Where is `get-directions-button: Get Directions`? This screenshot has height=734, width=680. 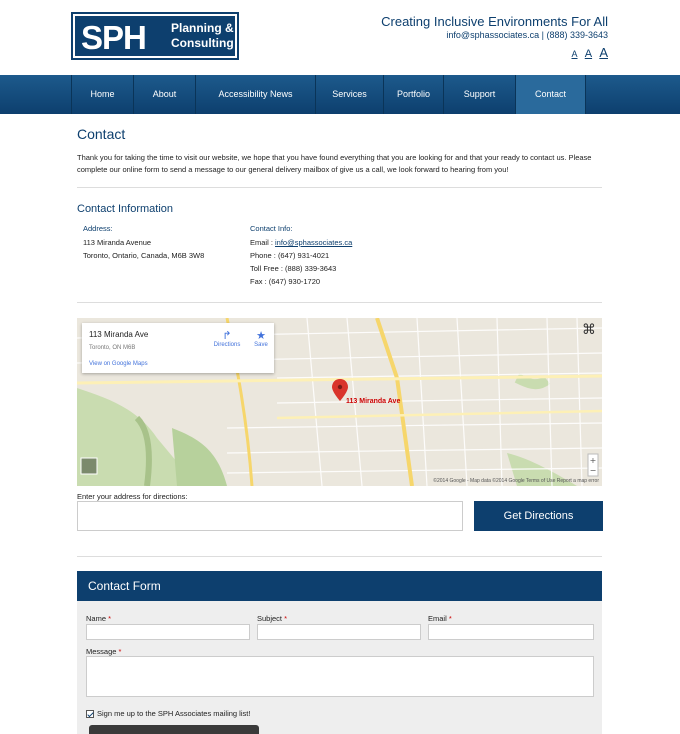 get-directions-button: Get Directions is located at coordinates (538, 516).